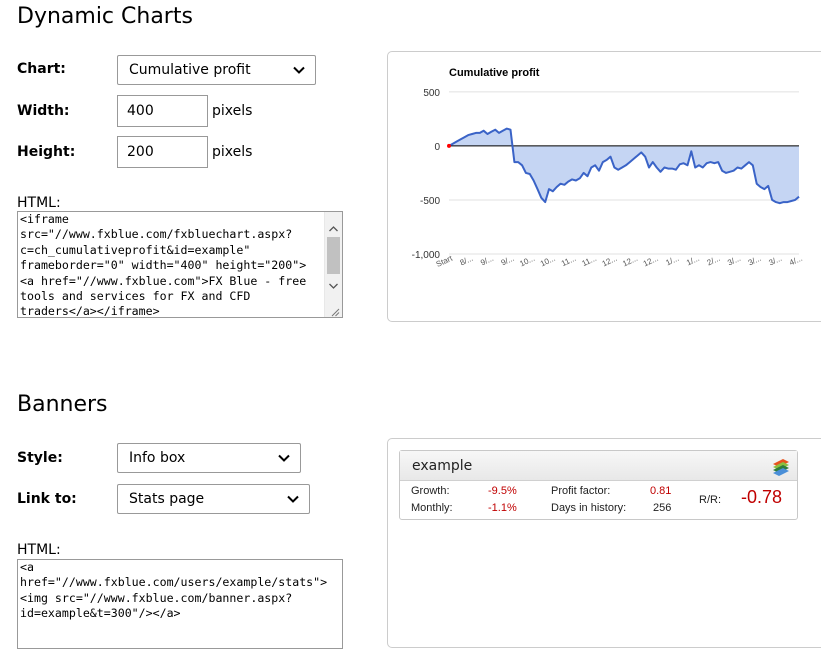  I want to click on banner-link-select: Stats page, so click(213, 499).